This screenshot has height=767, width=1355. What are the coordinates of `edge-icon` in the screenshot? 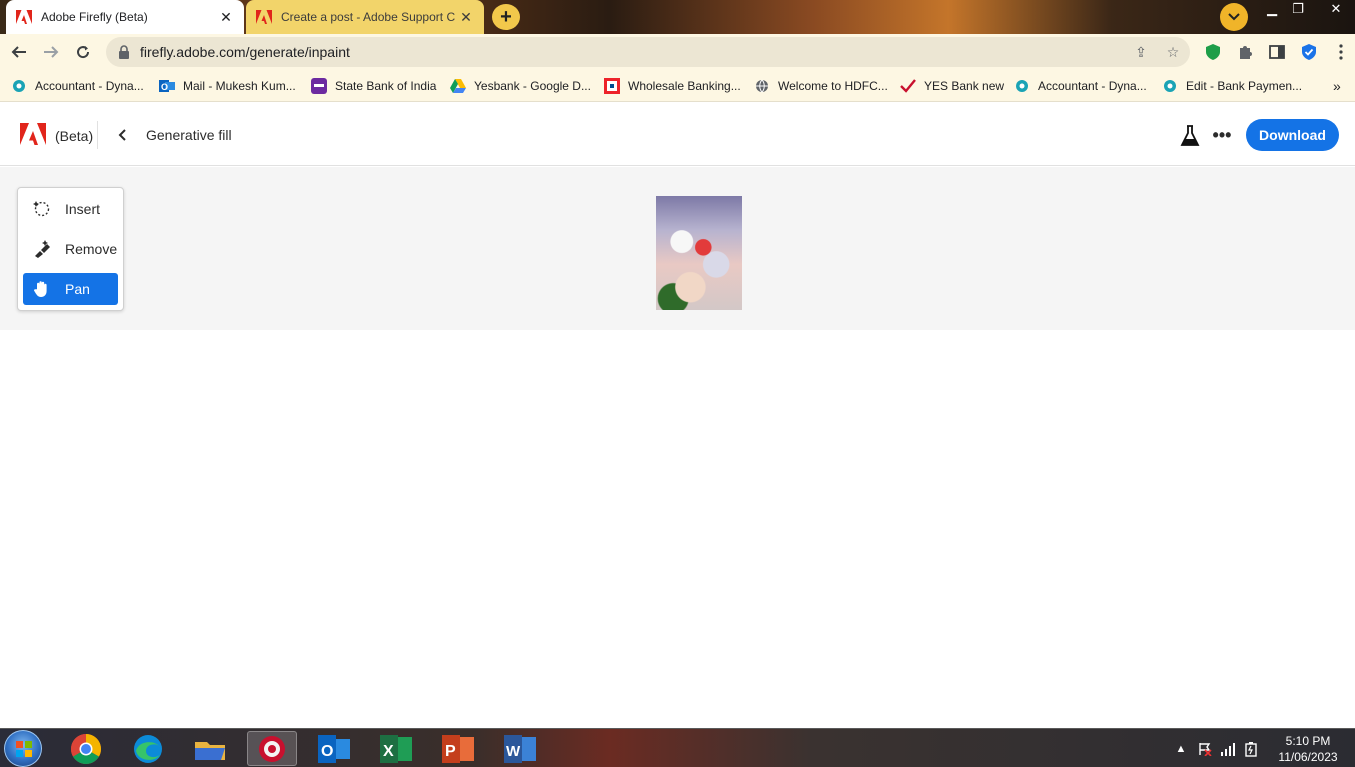 It's located at (148, 748).